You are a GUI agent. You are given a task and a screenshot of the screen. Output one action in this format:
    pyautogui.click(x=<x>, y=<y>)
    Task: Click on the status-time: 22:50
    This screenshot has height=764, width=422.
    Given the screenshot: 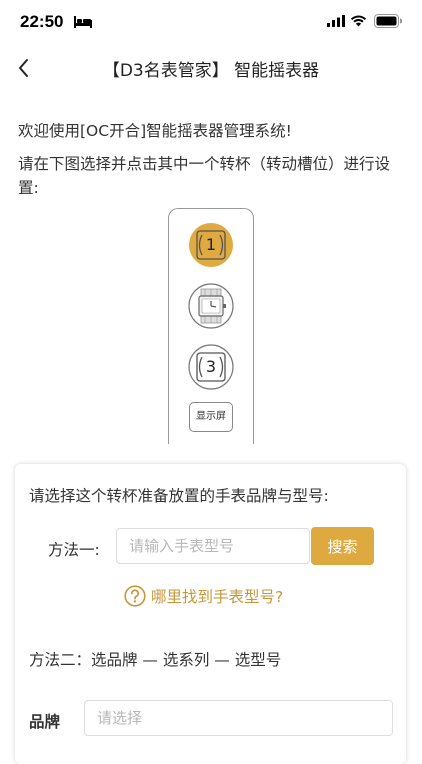 What is the action you would take?
    pyautogui.click(x=42, y=21)
    